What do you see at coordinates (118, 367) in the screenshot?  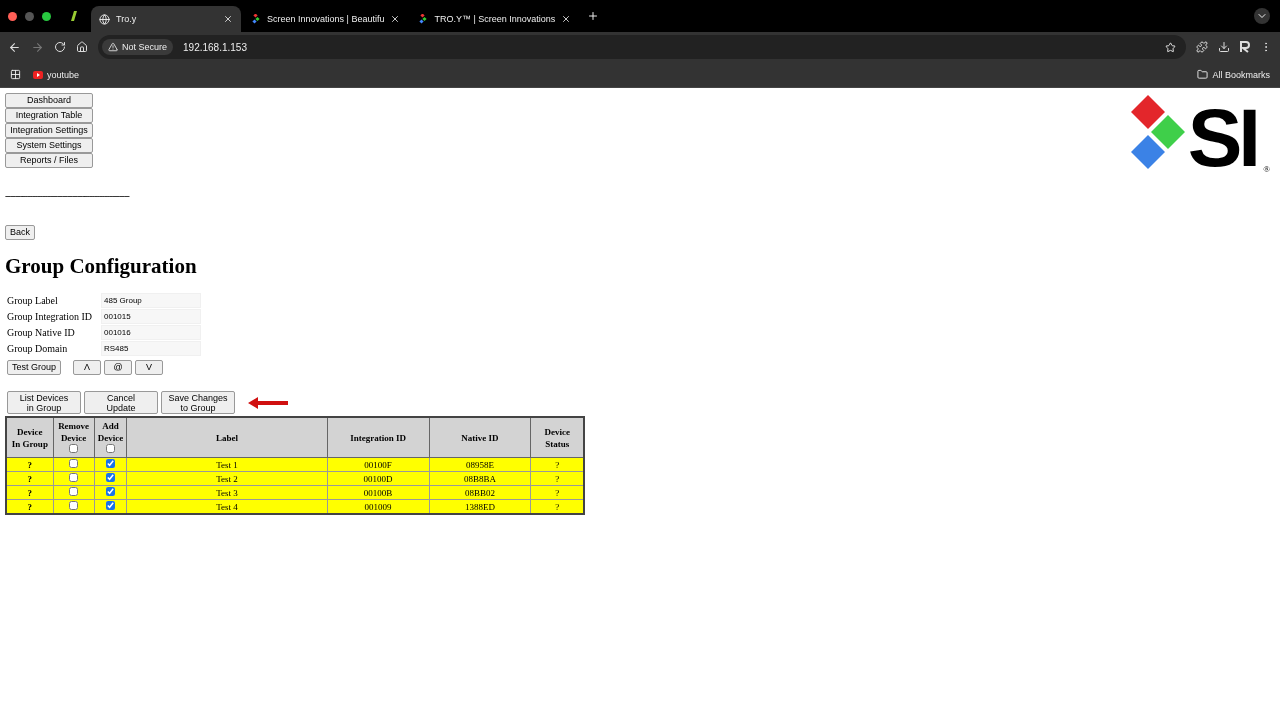 I see `arrow-button: @` at bounding box center [118, 367].